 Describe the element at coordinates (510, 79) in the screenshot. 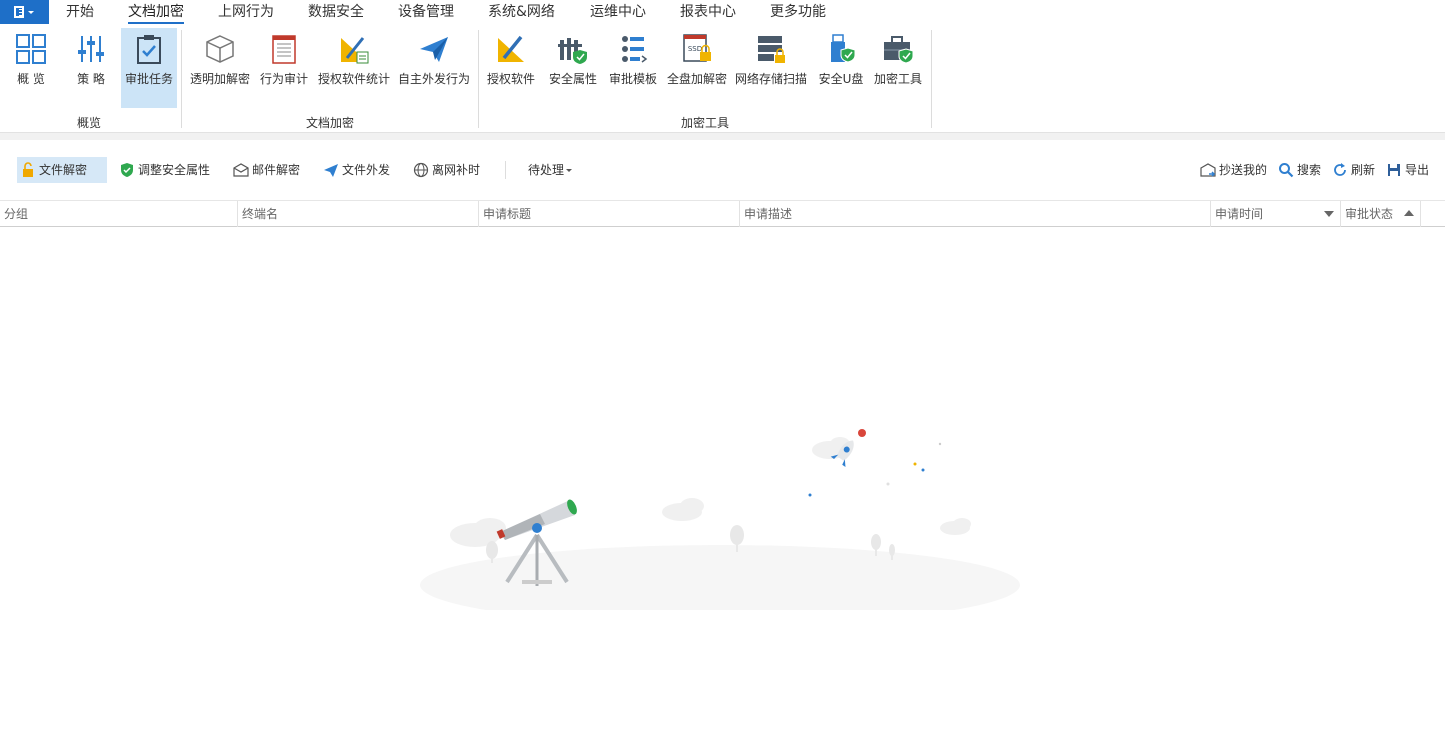

I see `ribbon-auth-software-label: 授权软件` at that location.